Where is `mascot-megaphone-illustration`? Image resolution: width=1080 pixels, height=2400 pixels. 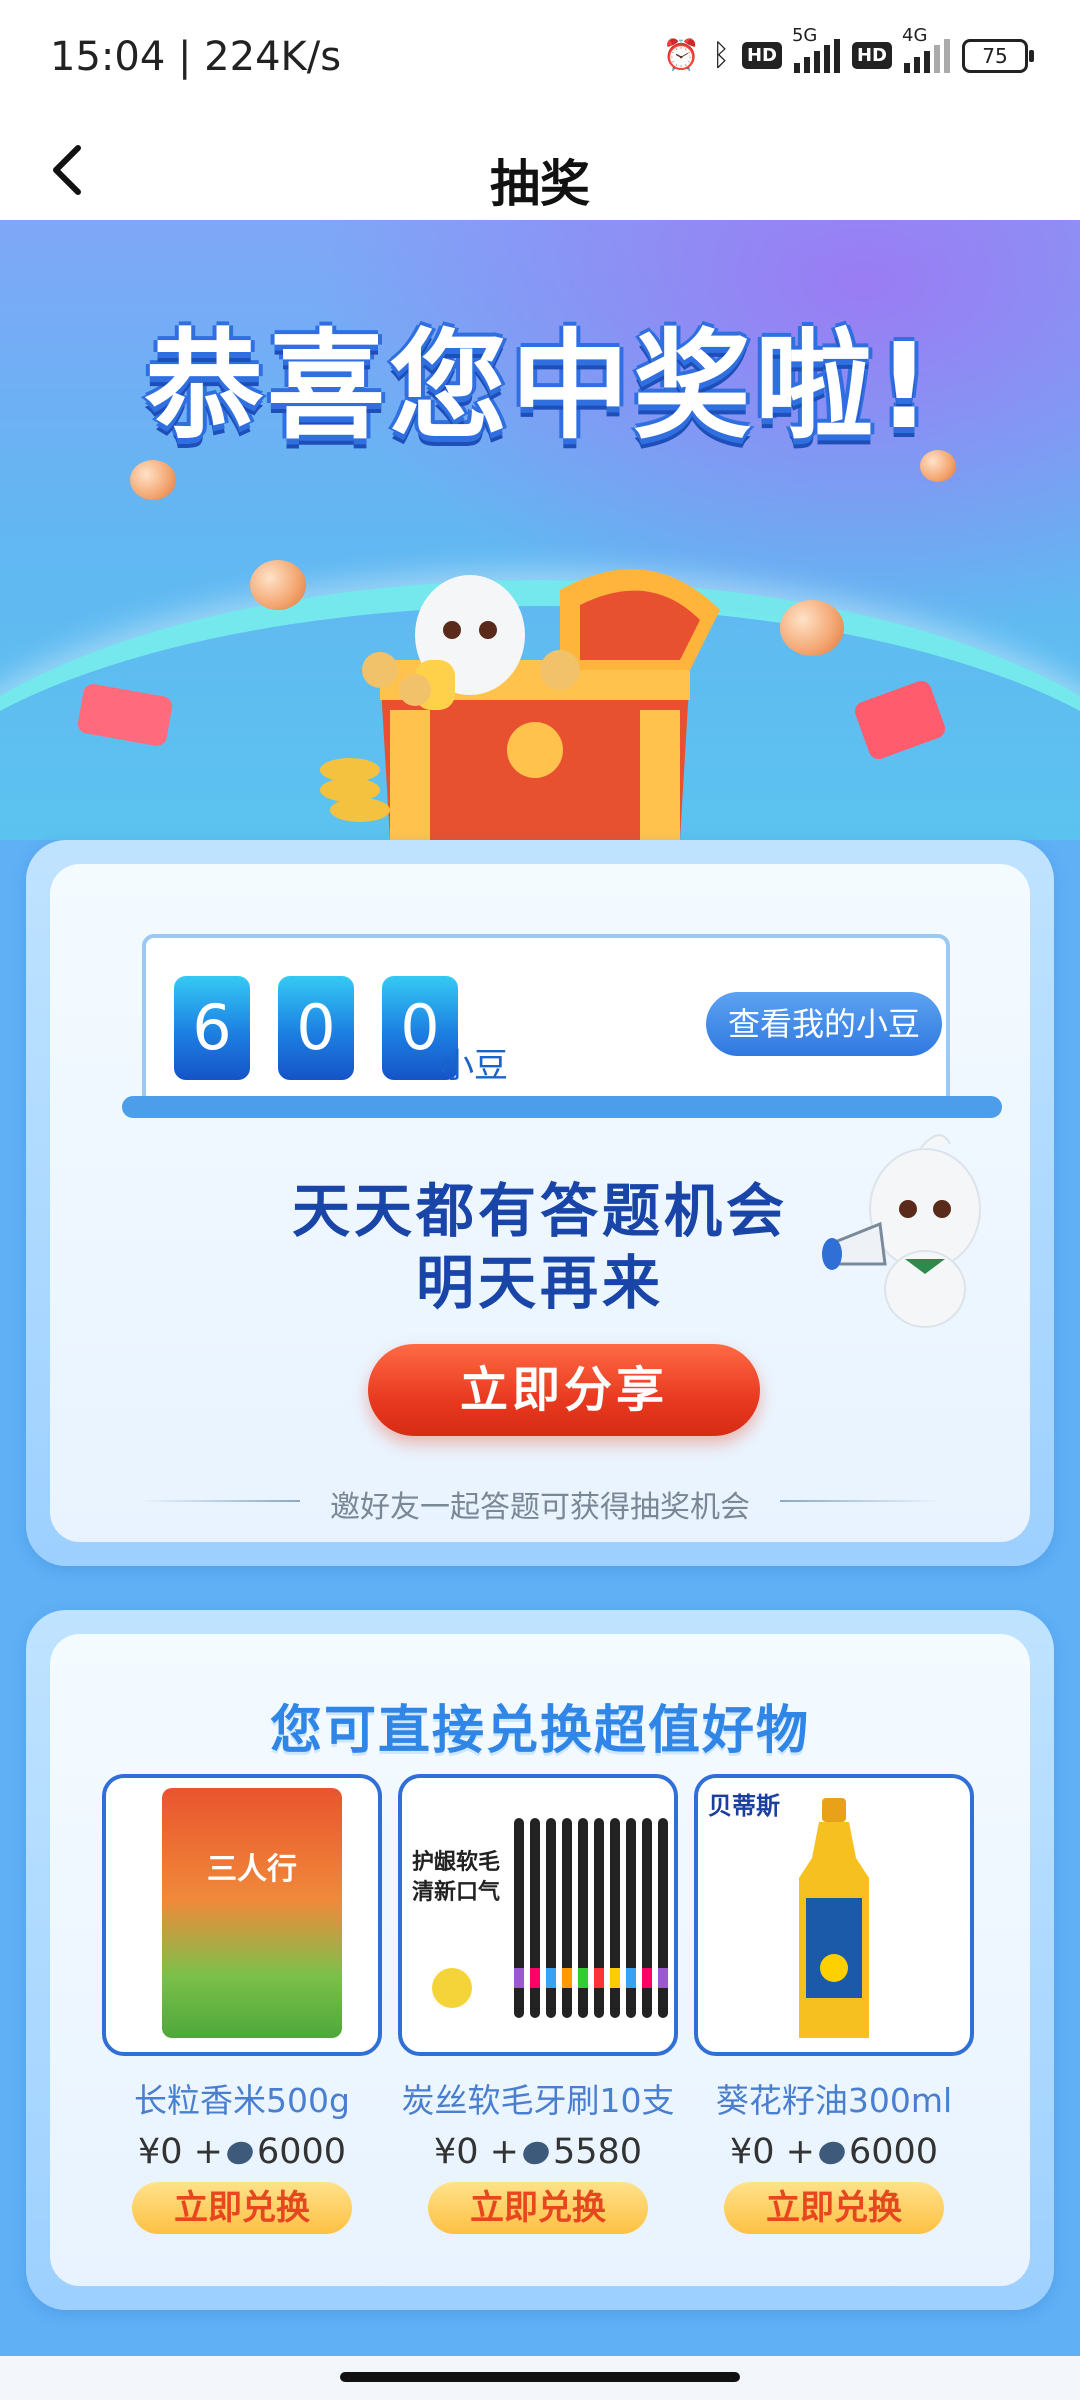
mascot-megaphone-illustration is located at coordinates (901, 1231).